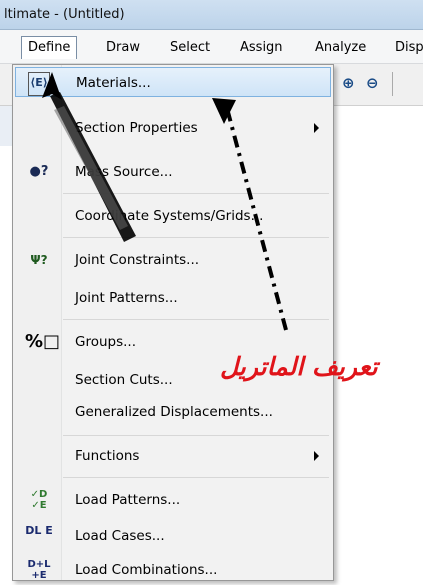 The image size is (423, 585). What do you see at coordinates (250, 214) in the screenshot?
I see `dashed-arrow-icon` at bounding box center [250, 214].